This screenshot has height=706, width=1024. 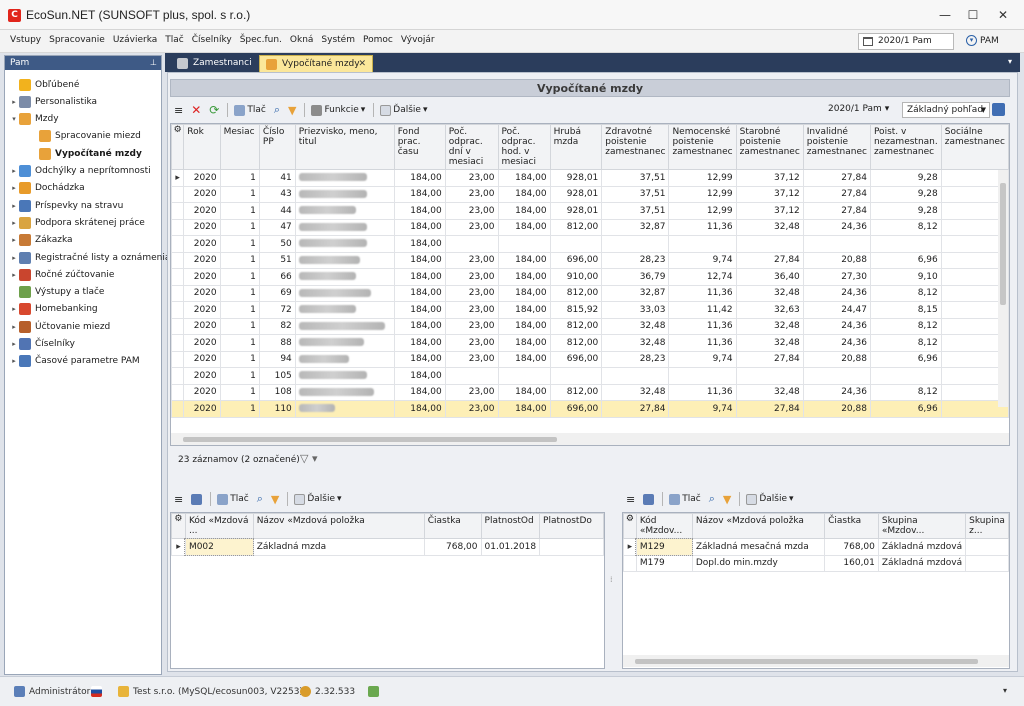 What do you see at coordinates (576, 409) in the screenshot?
I see `table-cell: 696,00` at bounding box center [576, 409].